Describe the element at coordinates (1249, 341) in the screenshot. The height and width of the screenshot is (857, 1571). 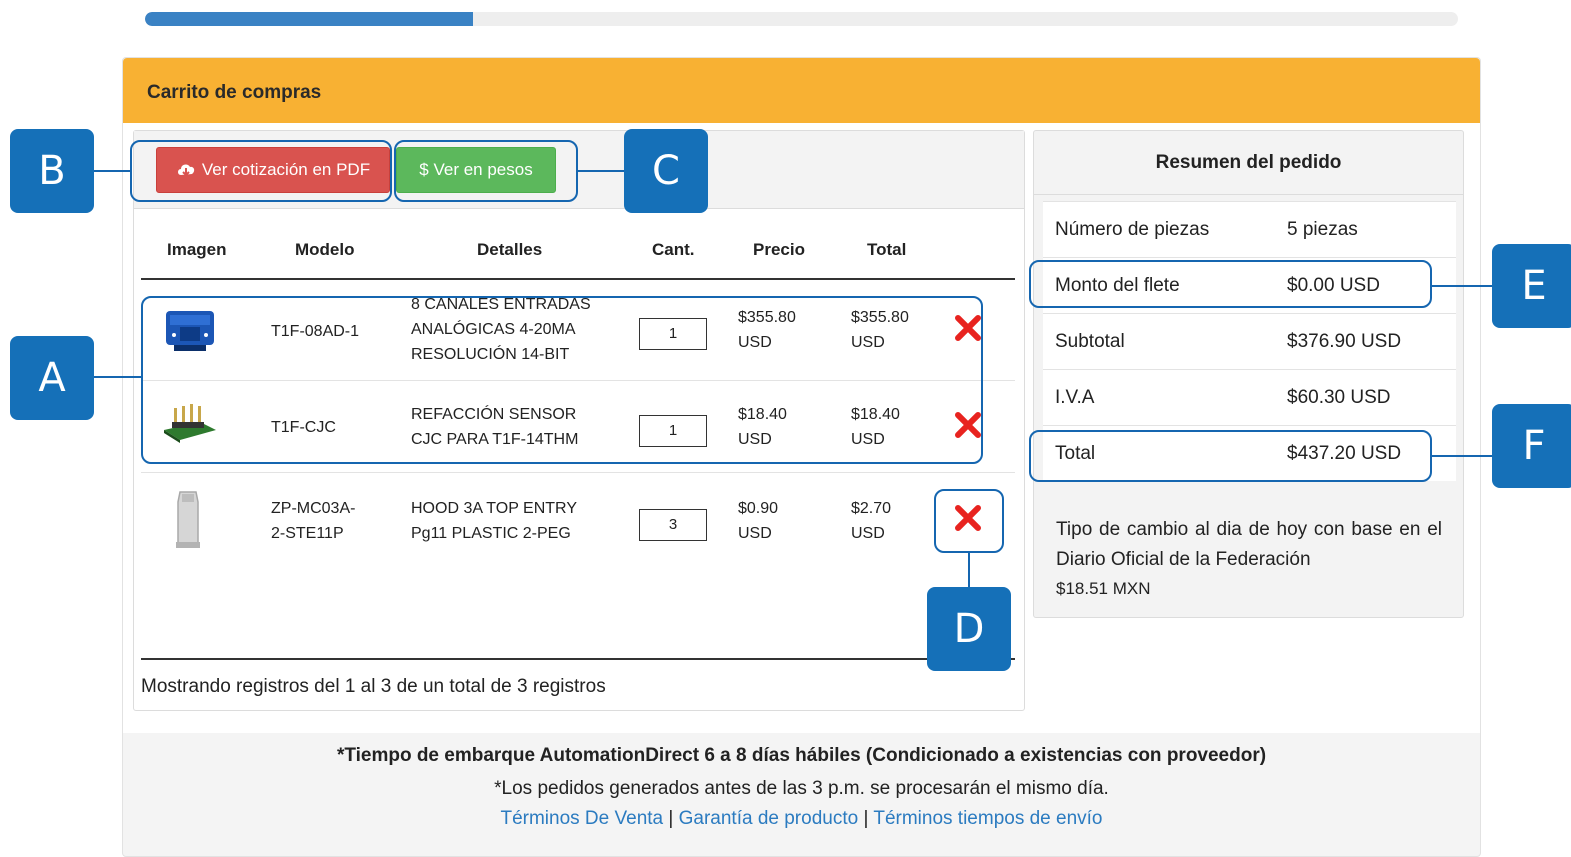
I see `summary-row-subtotal: Subtotal $376.90 USD` at that location.